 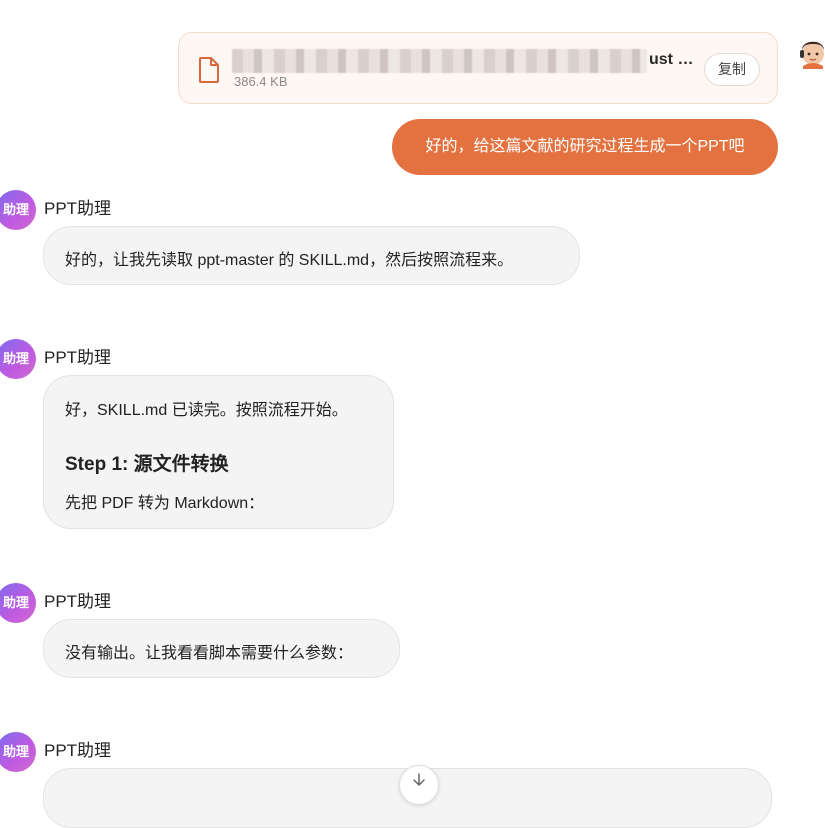 I want to click on user-message-bubble: 好的，给这篇文献的研究过程生成一个PPT吧, so click(x=585, y=147).